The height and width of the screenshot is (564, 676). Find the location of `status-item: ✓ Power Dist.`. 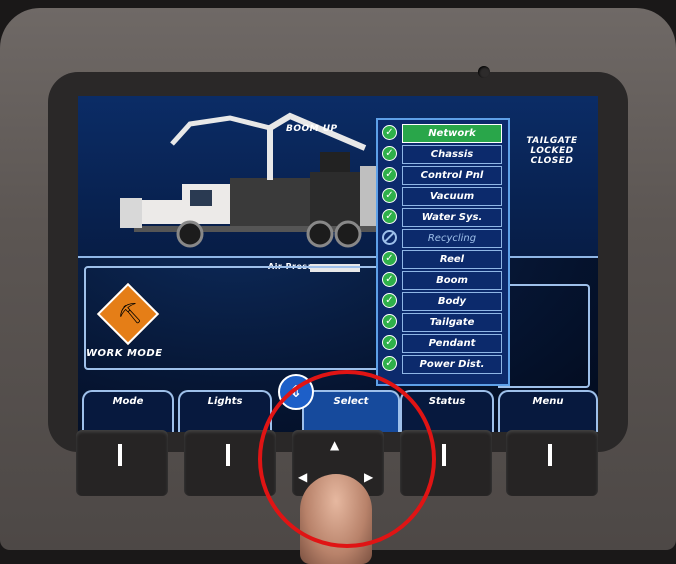

status-item: ✓ Power Dist. is located at coordinates (444, 364).